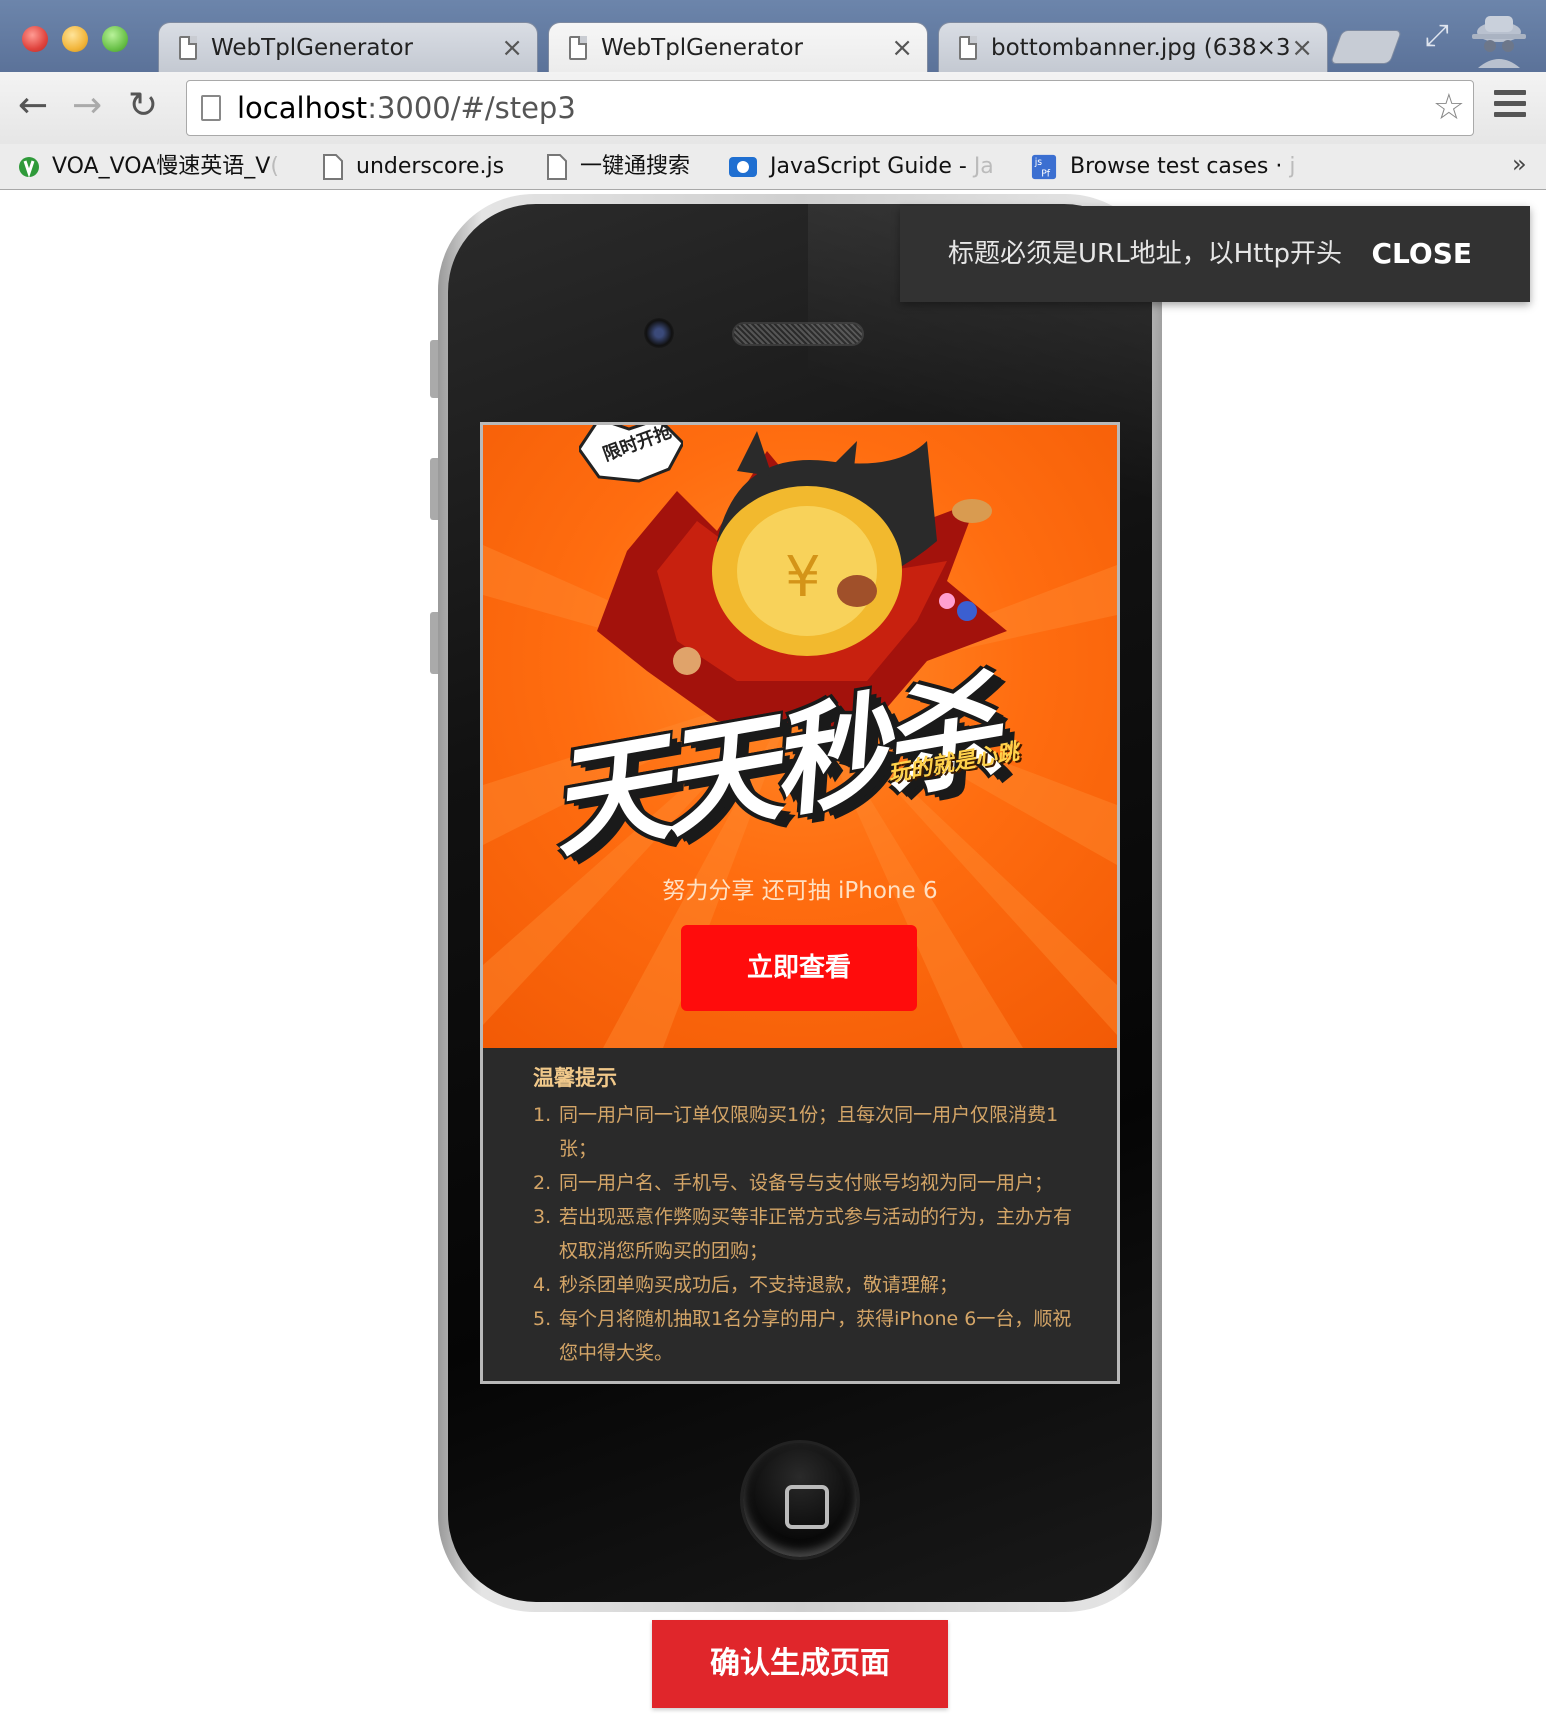  I want to click on bookmark-item: underscore.js, so click(413, 167).